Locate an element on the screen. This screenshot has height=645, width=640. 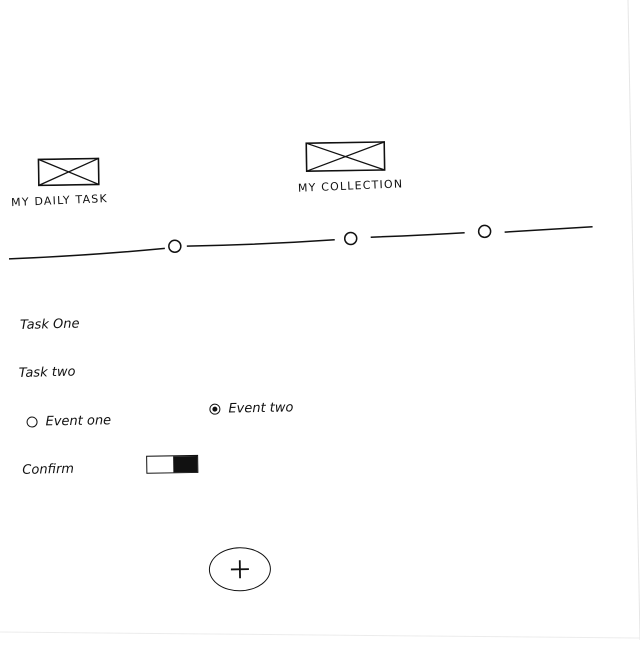
task-one-item: Task One is located at coordinates (50, 325).